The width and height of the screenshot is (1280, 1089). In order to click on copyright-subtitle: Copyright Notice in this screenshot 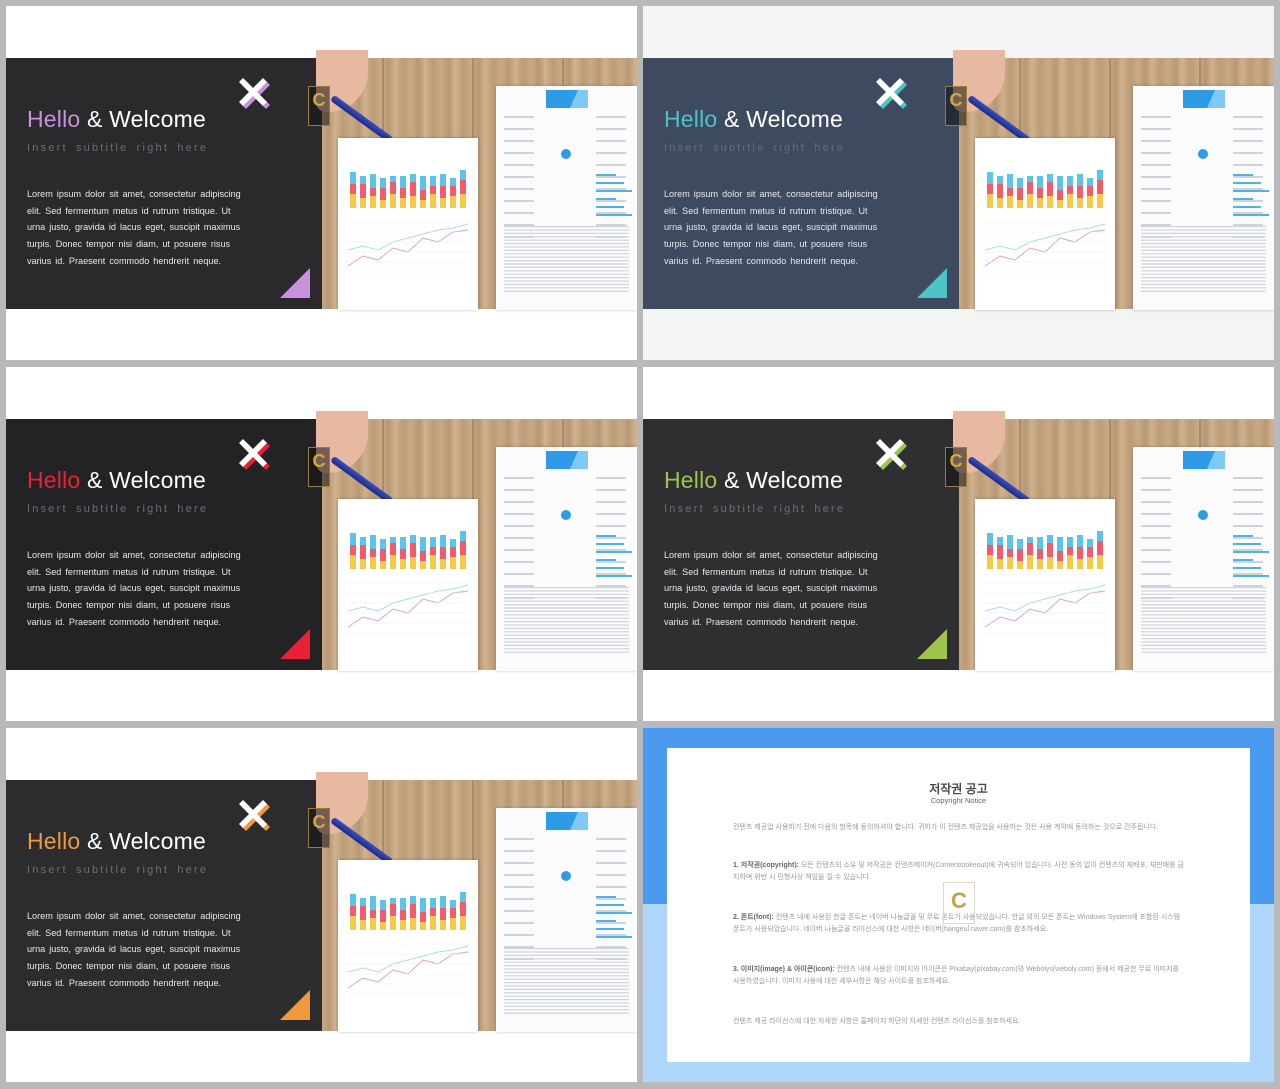, I will do `click(958, 800)`.